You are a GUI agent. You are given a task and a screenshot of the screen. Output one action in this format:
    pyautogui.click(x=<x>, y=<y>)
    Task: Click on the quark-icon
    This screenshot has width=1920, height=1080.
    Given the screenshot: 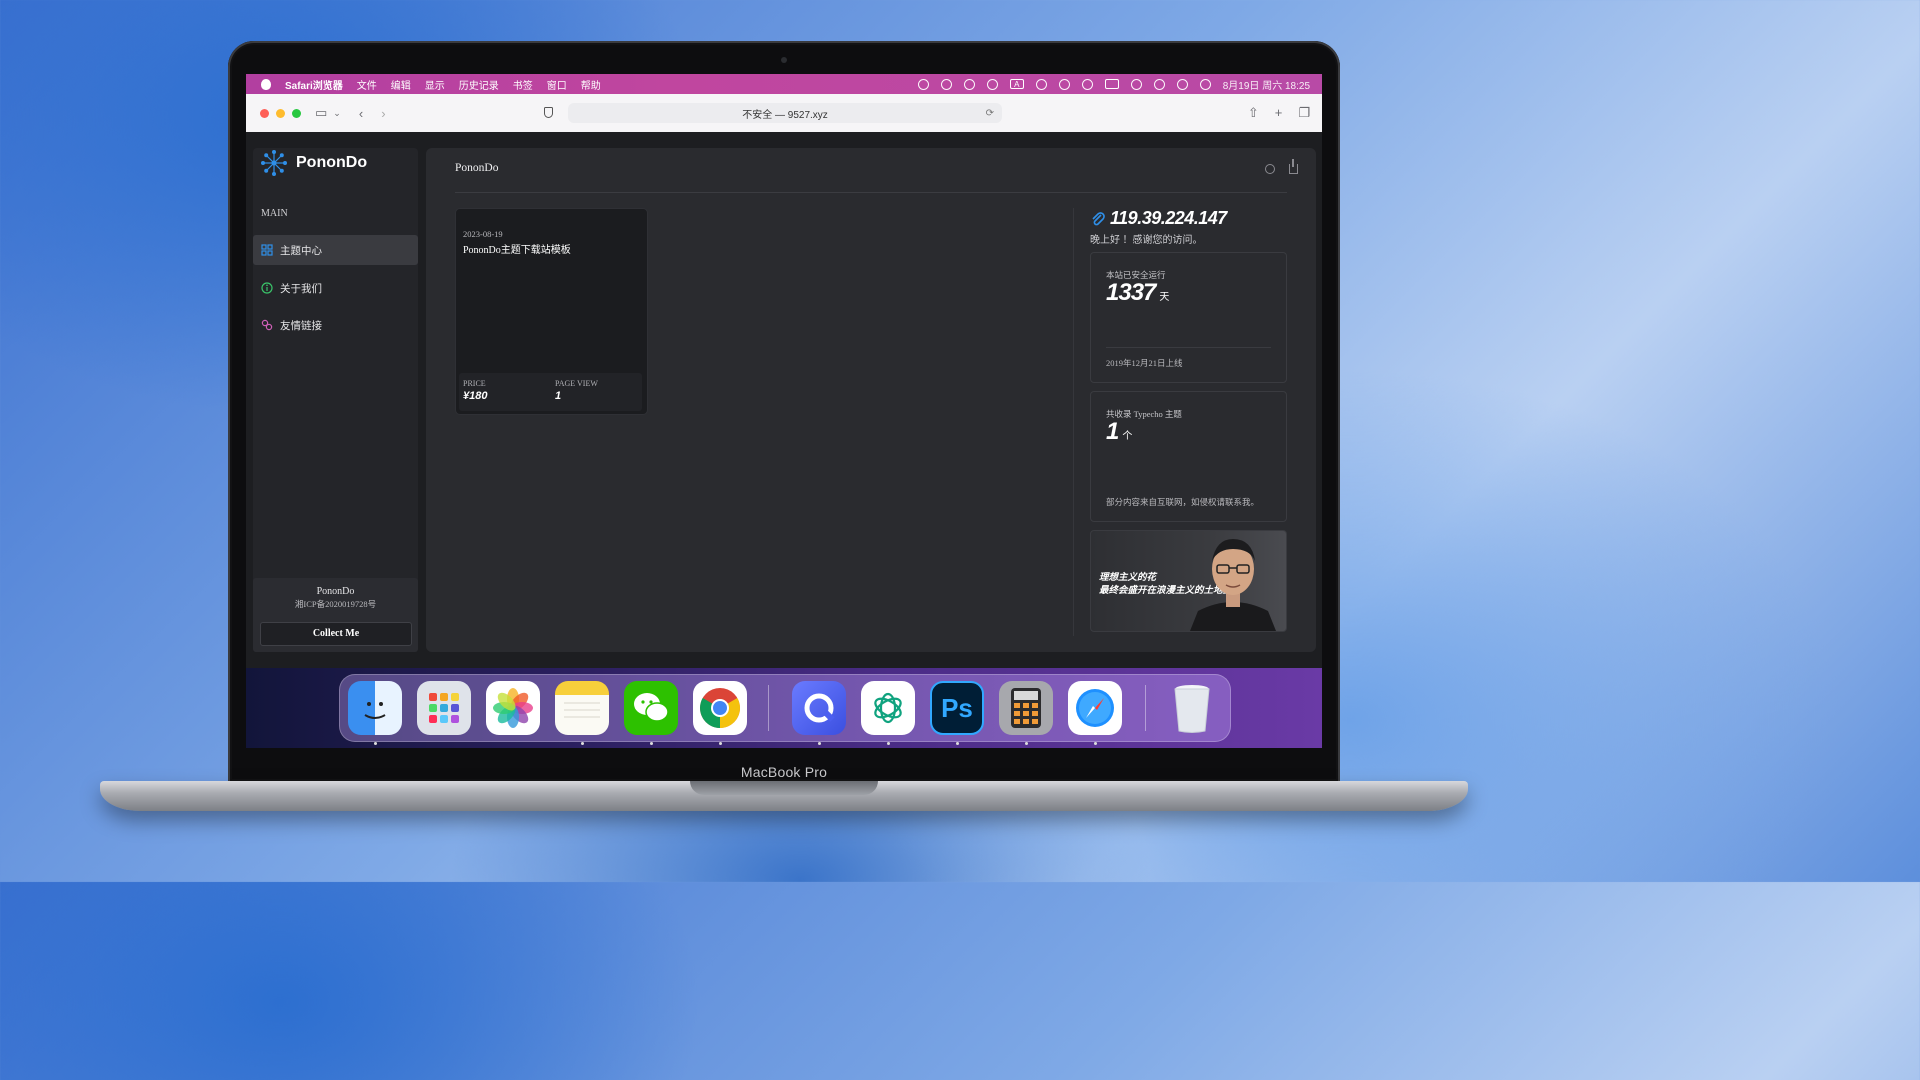 What is the action you would take?
    pyautogui.click(x=819, y=708)
    